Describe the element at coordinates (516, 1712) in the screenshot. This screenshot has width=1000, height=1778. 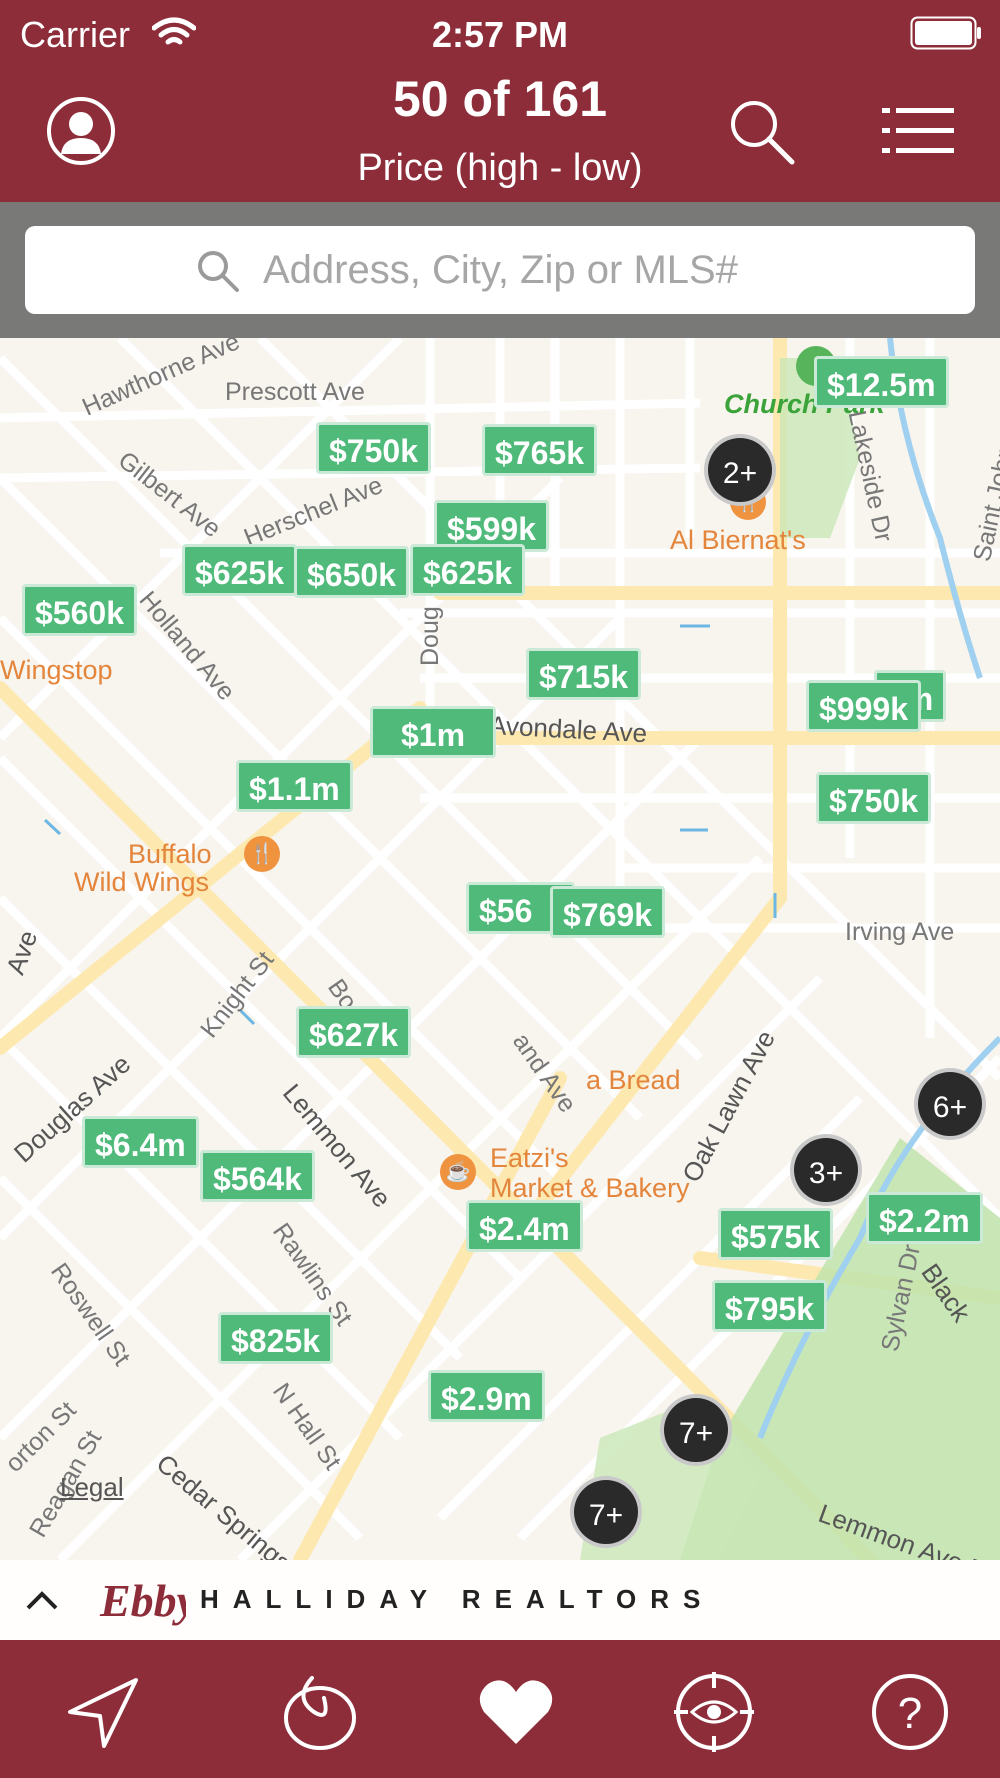
I see `heart-icon` at that location.